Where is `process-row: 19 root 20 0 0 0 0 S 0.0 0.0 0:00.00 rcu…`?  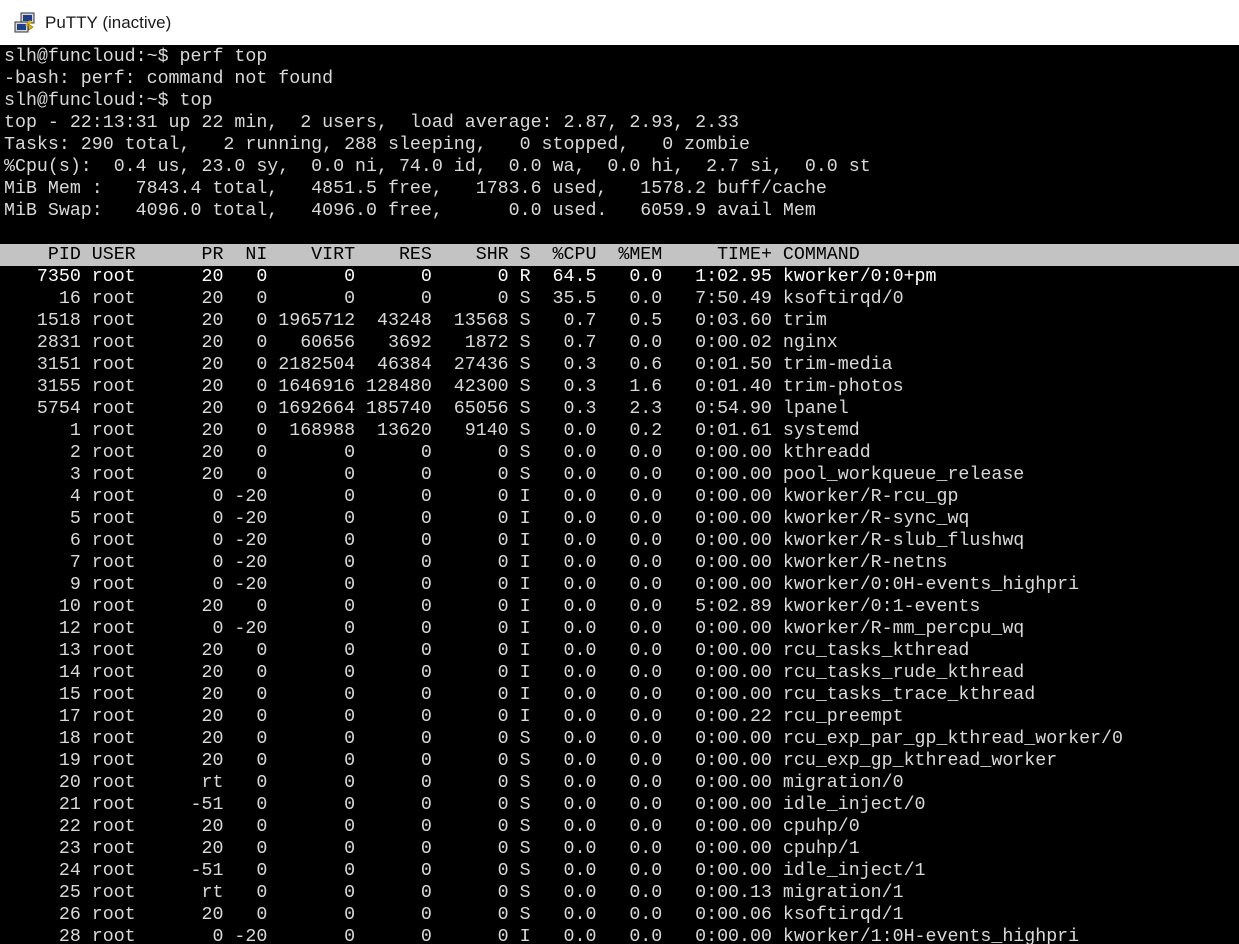 process-row: 19 root 20 0 0 0 0 S 0.0 0.0 0:00.00 rcu… is located at coordinates (531, 761).